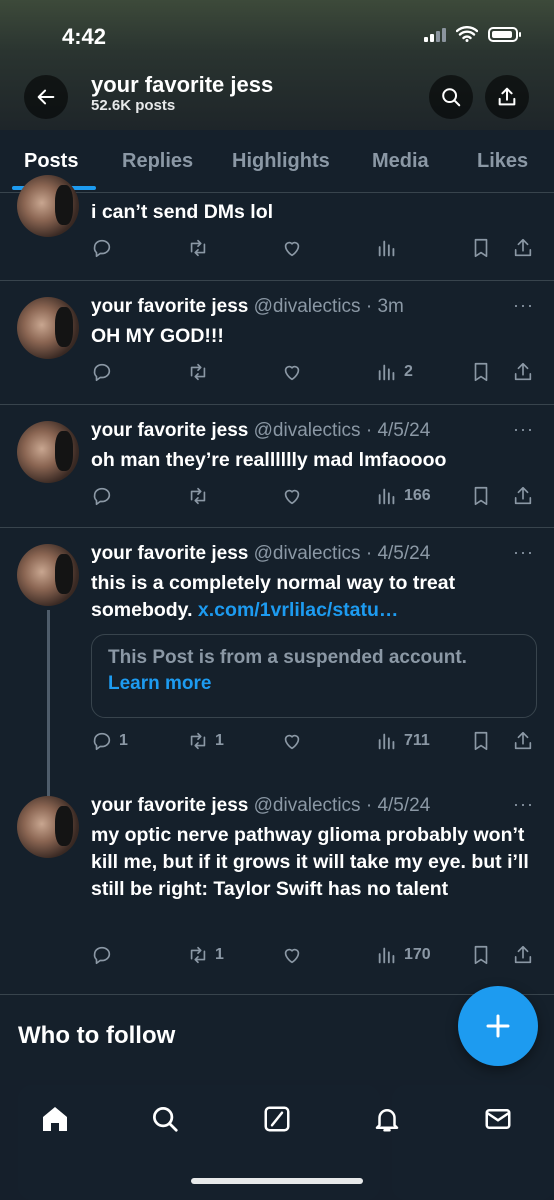 This screenshot has height=1200, width=554. I want to click on post-text: i can’t send DMs lol, so click(182, 212).